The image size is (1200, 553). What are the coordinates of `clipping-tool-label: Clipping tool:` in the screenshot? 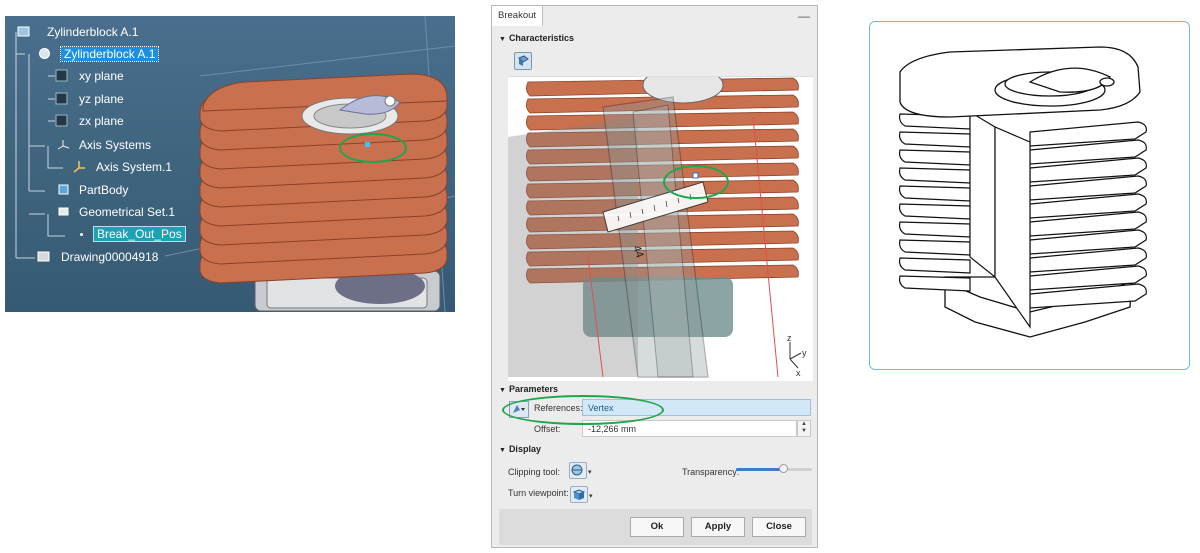 It's located at (534, 472).